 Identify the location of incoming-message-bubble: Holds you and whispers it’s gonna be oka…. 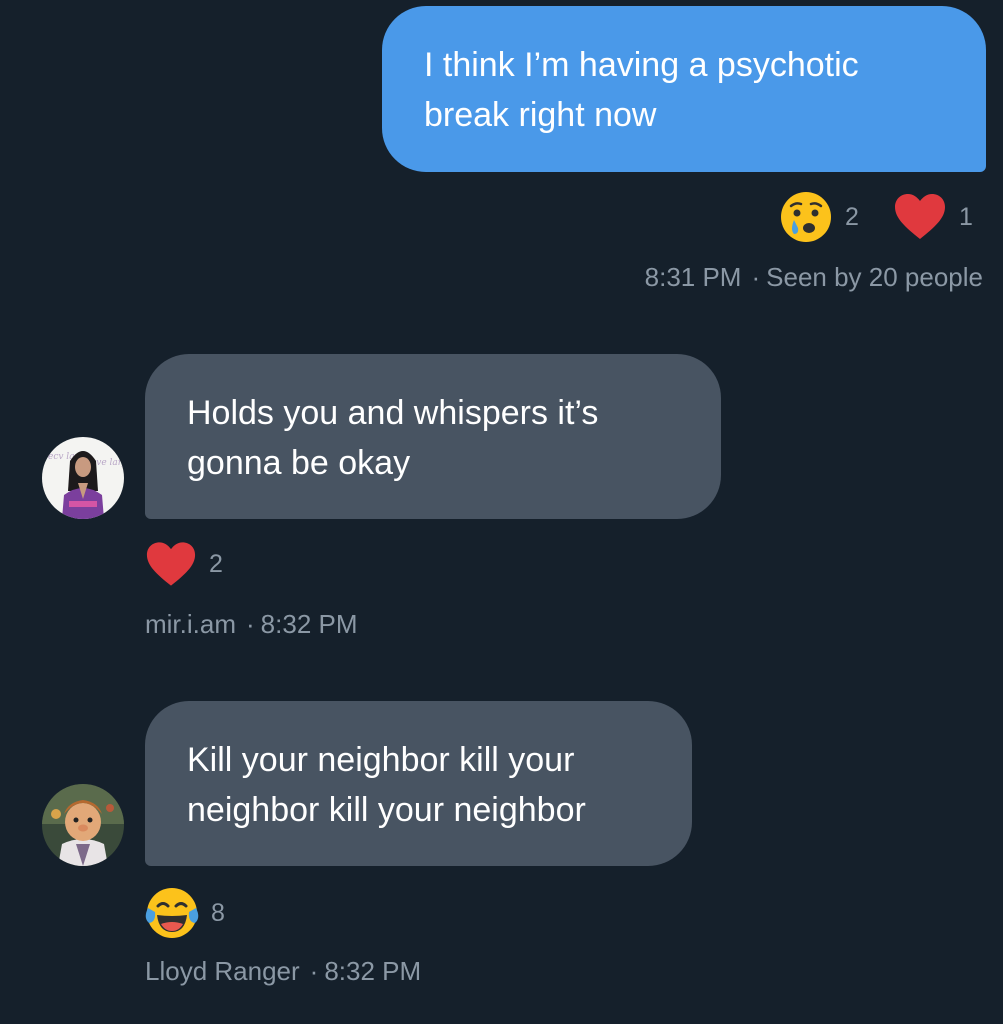
(433, 436).